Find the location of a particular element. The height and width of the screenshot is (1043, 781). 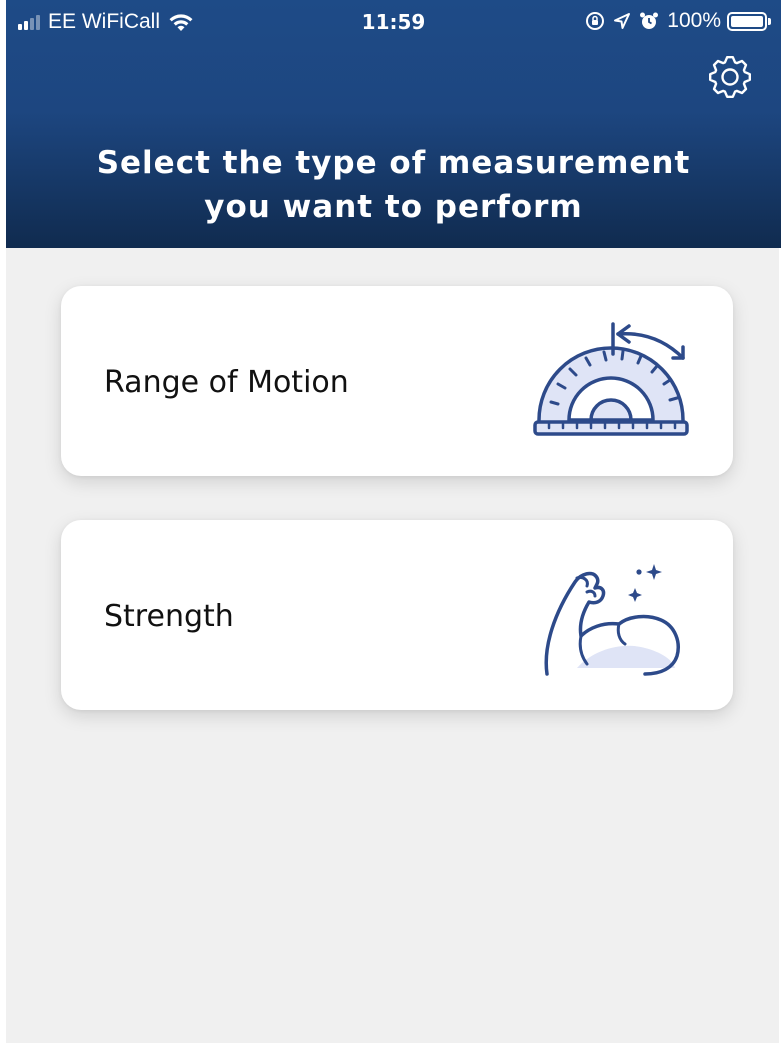

battery-tip is located at coordinates (769, 21).